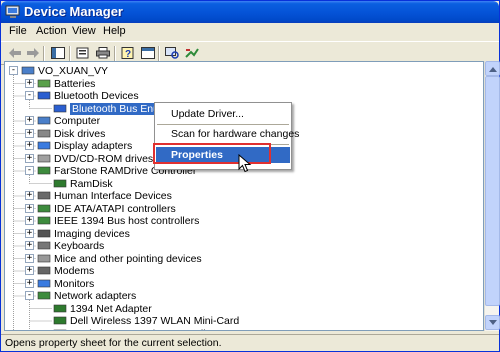  Describe the element at coordinates (244, 296) in the screenshot. I see `tree-row: - Network adapters` at that location.